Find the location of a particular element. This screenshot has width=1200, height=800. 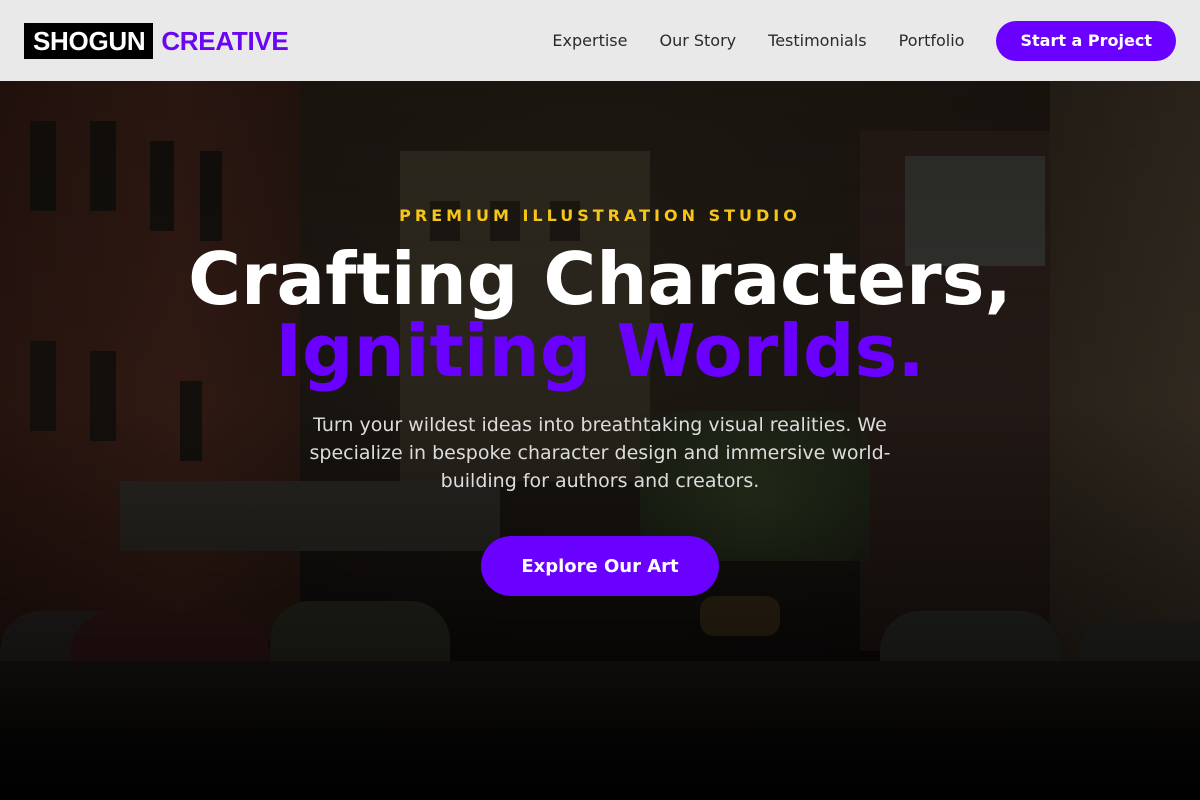

nav-link-testimonials: Testimonials is located at coordinates (817, 40).